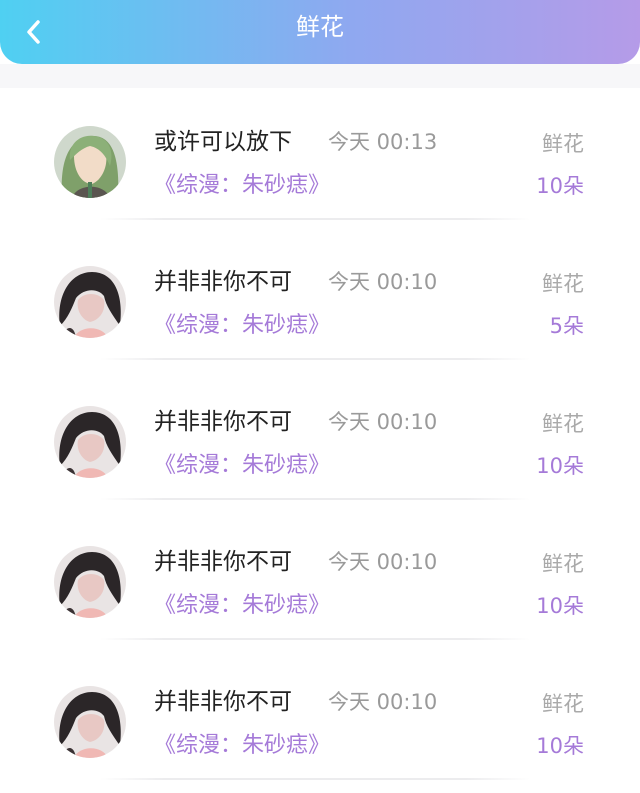 The height and width of the screenshot is (793, 640). I want to click on header-gap, so click(320, 76).